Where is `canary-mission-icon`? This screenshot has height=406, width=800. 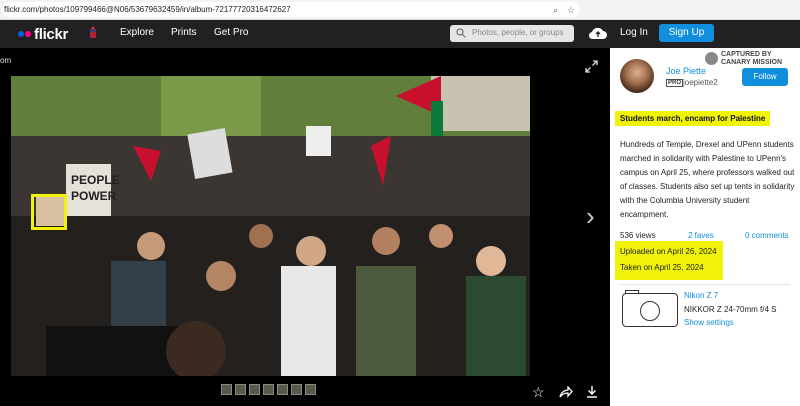 canary-mission-icon is located at coordinates (711, 58).